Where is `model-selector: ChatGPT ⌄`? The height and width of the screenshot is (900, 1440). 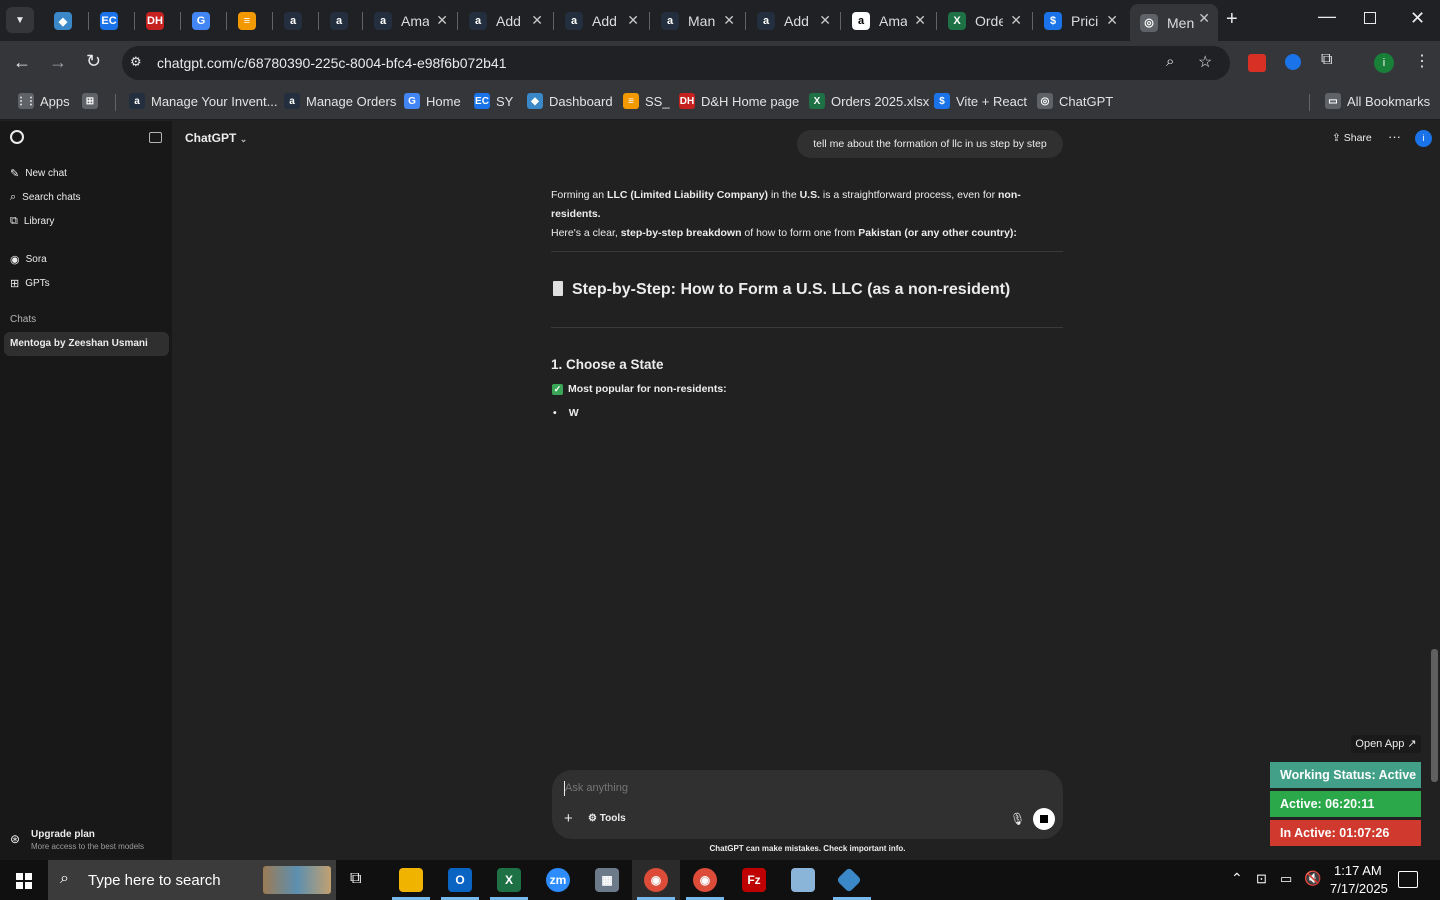 model-selector: ChatGPT ⌄ is located at coordinates (216, 138).